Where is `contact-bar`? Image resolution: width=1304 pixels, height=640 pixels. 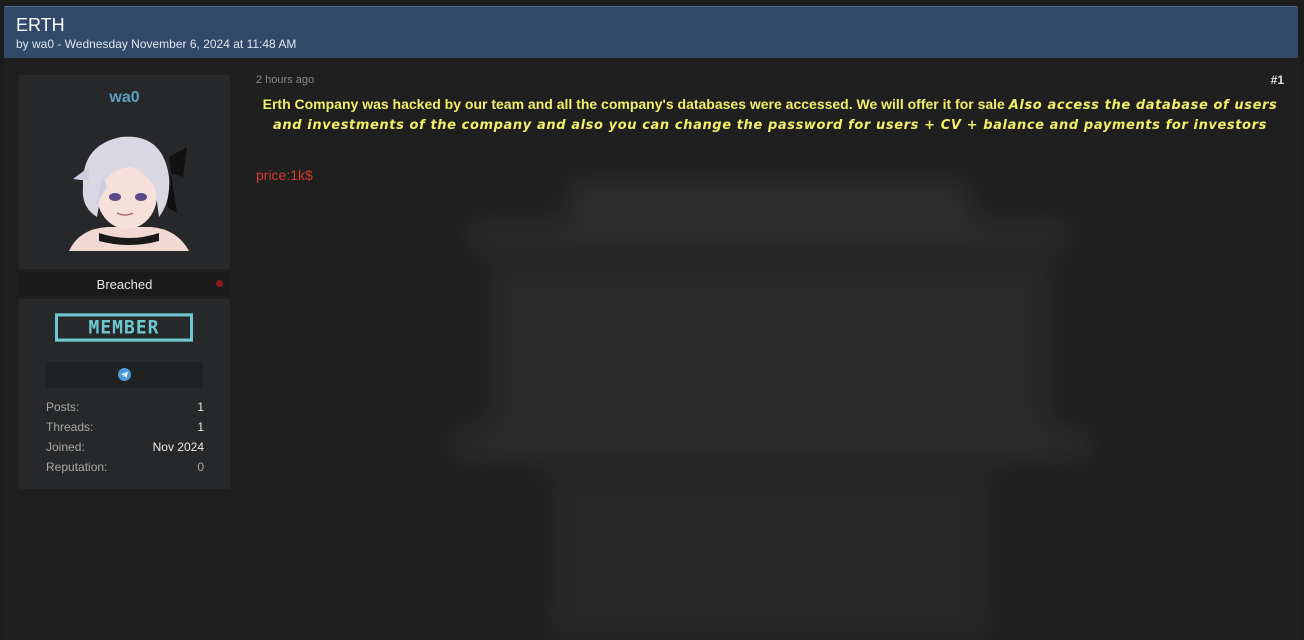 contact-bar is located at coordinates (124, 375).